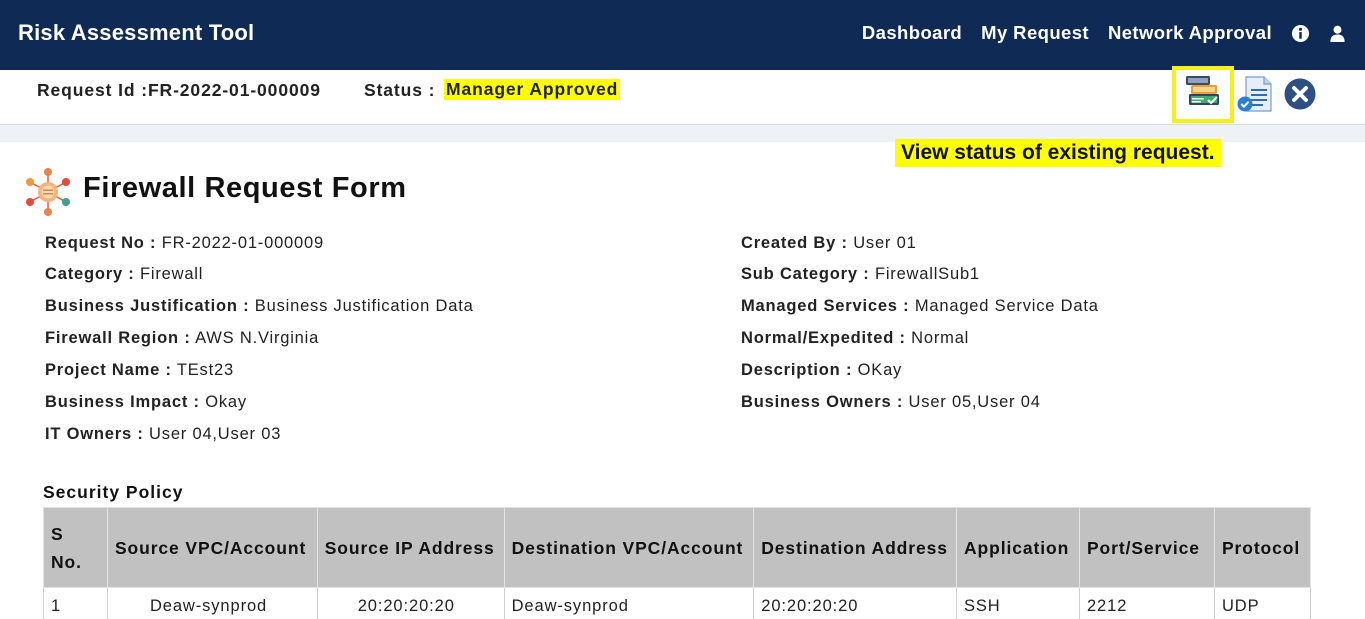 Image resolution: width=1365 pixels, height=619 pixels. I want to click on table-cell: 1, so click(75, 603).